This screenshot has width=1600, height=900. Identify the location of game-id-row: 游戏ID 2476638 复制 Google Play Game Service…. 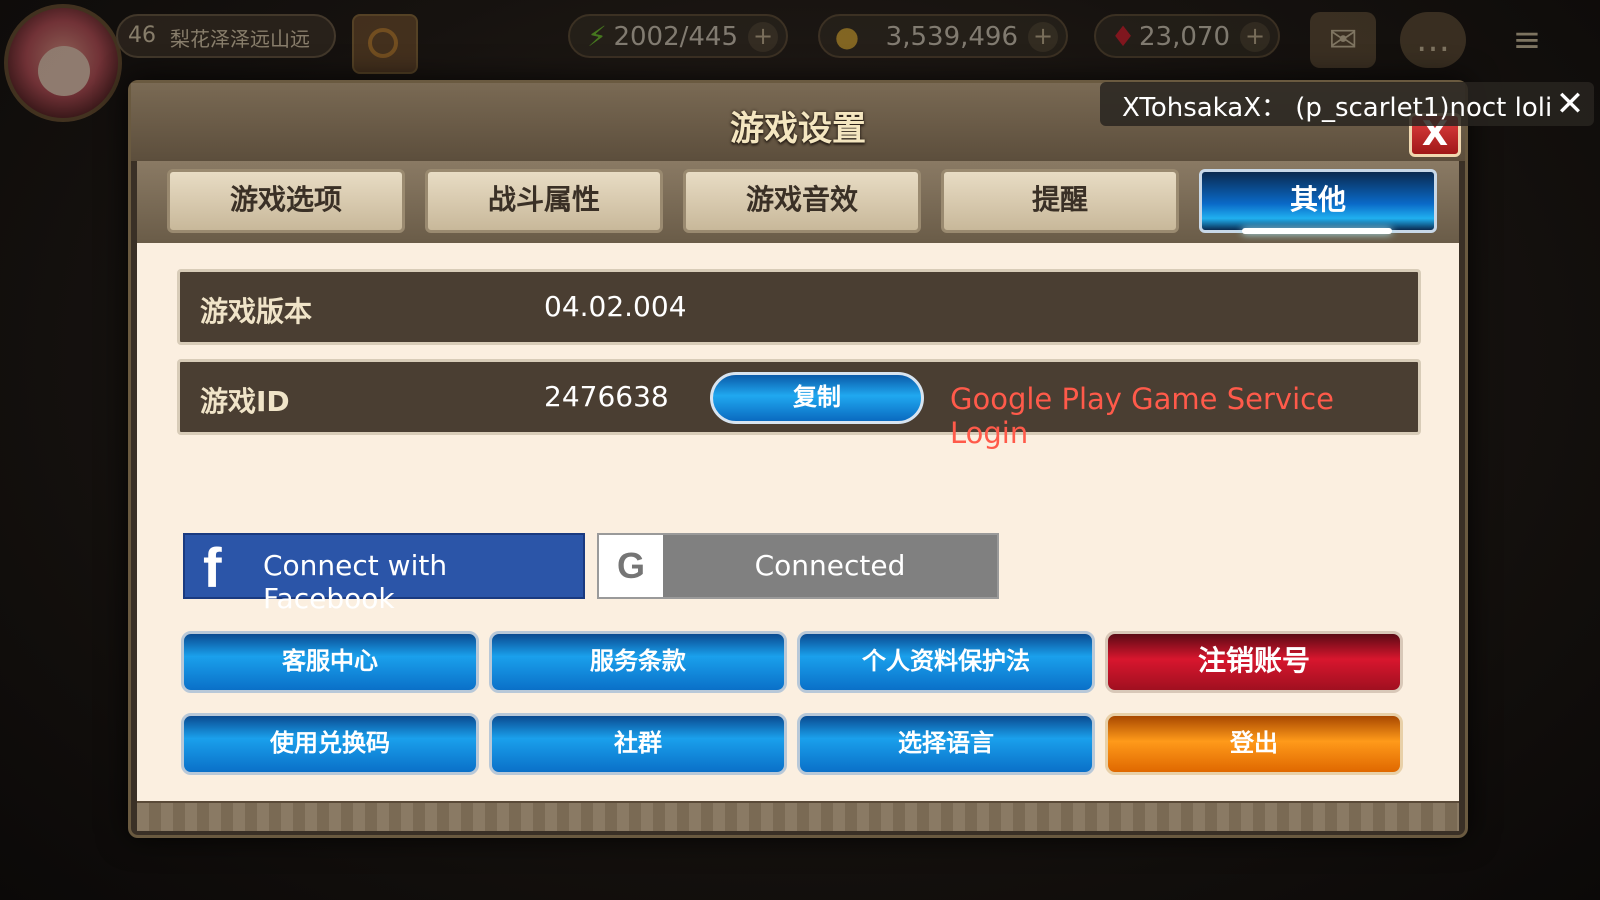
(799, 404).